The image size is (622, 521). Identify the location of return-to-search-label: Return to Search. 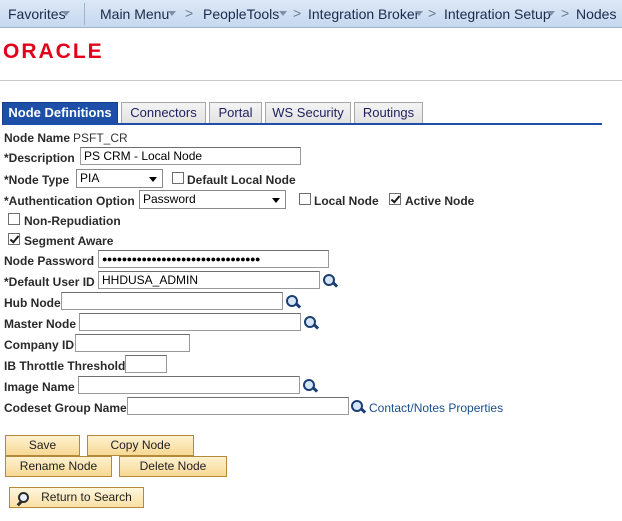
(86, 497).